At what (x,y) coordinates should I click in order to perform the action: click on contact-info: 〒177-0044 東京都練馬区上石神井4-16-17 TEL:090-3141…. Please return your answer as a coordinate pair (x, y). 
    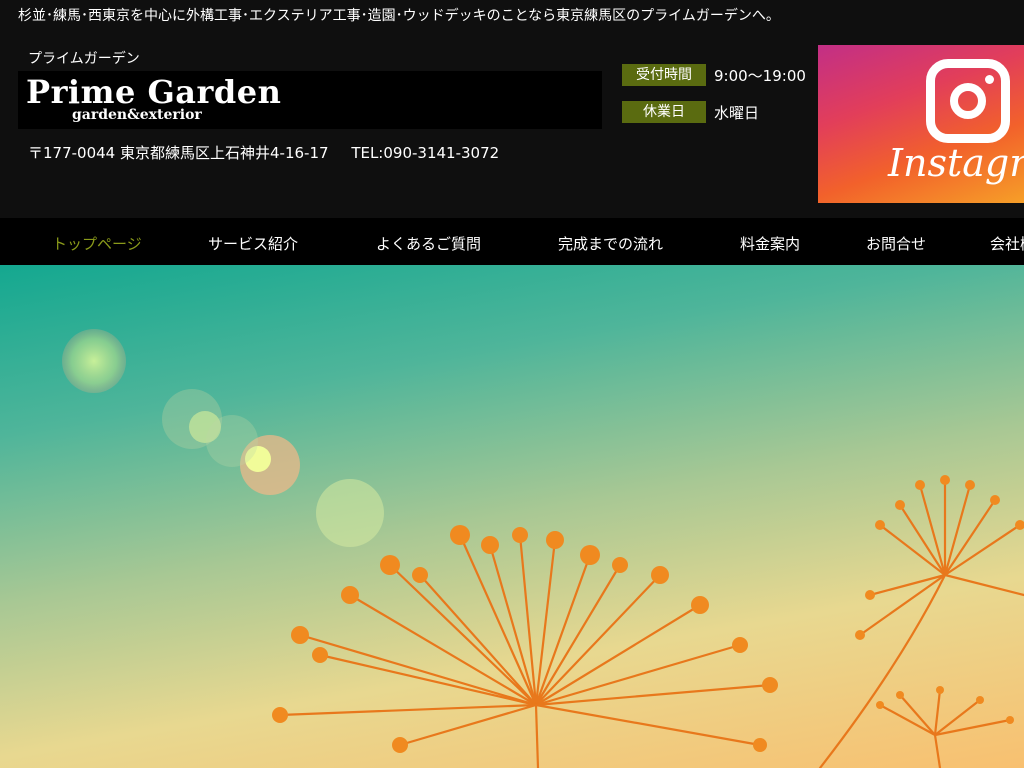
    Looking at the image, I should click on (272, 152).